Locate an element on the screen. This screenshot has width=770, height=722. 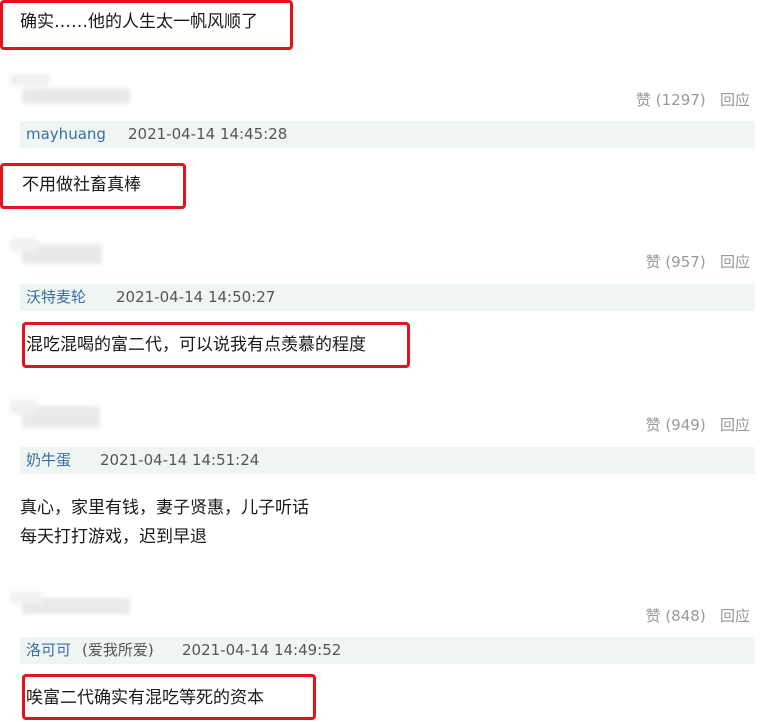
timestamp: 2021-04-14 14:50:27 is located at coordinates (196, 297).